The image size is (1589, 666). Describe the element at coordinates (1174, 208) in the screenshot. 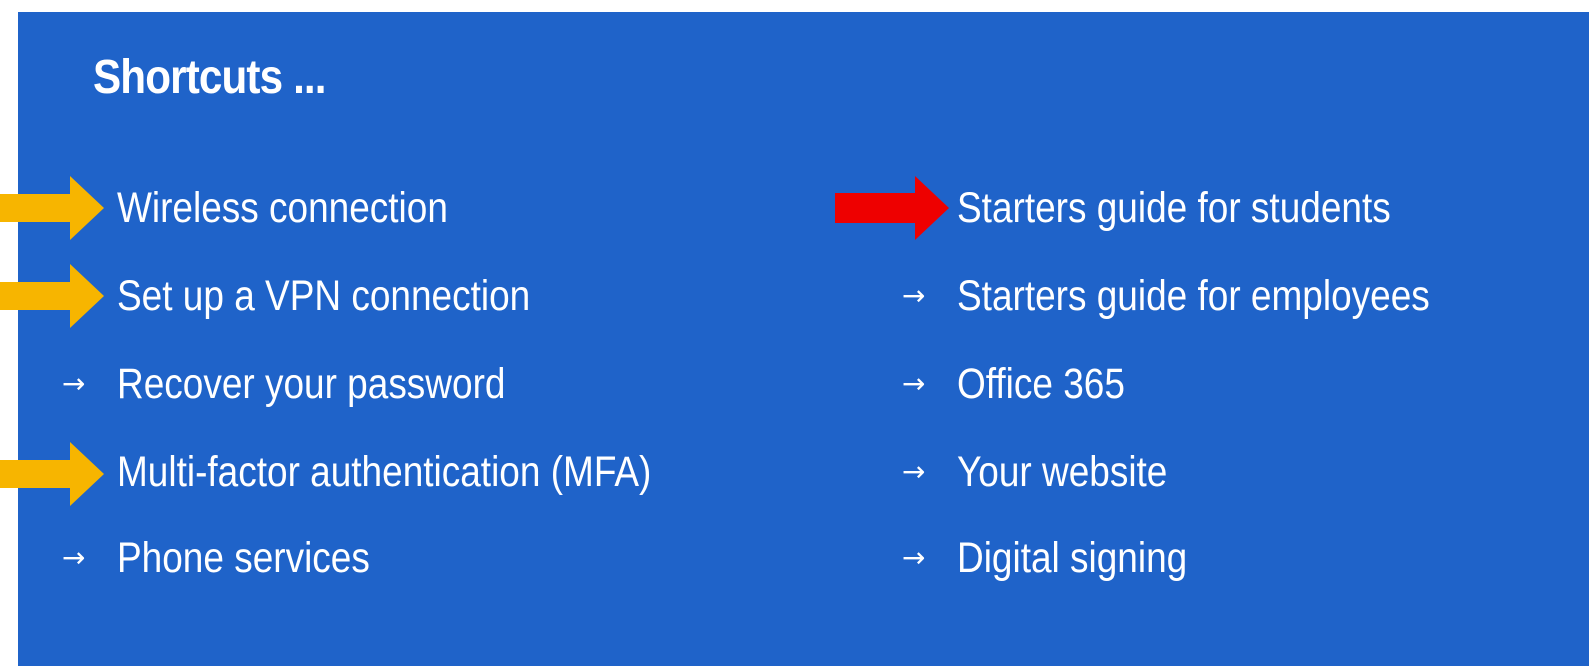

I see `shortcut-label: Starters guide for students` at that location.